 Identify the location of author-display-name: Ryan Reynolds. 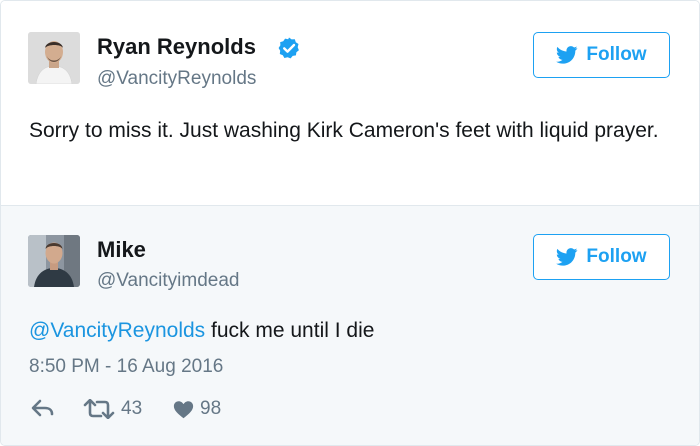
(176, 47).